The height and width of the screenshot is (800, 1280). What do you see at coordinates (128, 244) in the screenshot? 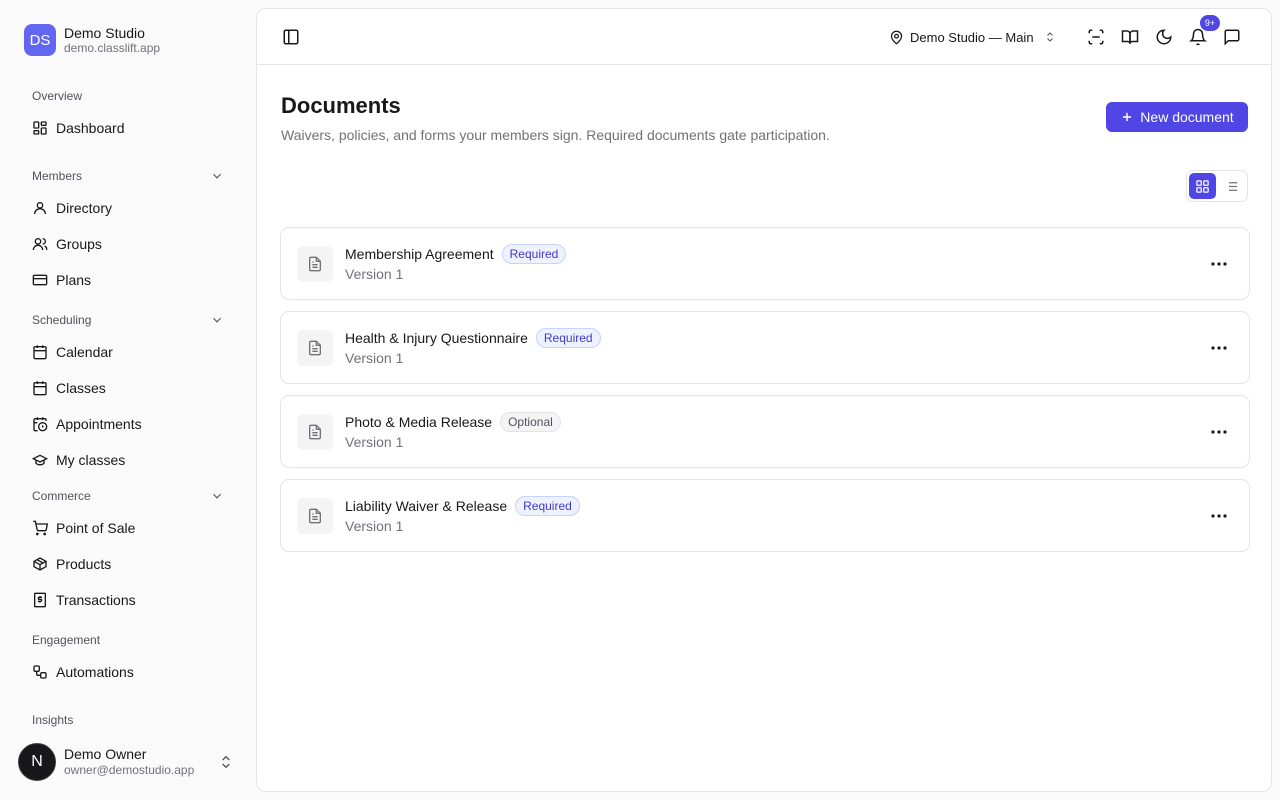
I see `sidebar-item-groups: Groups` at bounding box center [128, 244].